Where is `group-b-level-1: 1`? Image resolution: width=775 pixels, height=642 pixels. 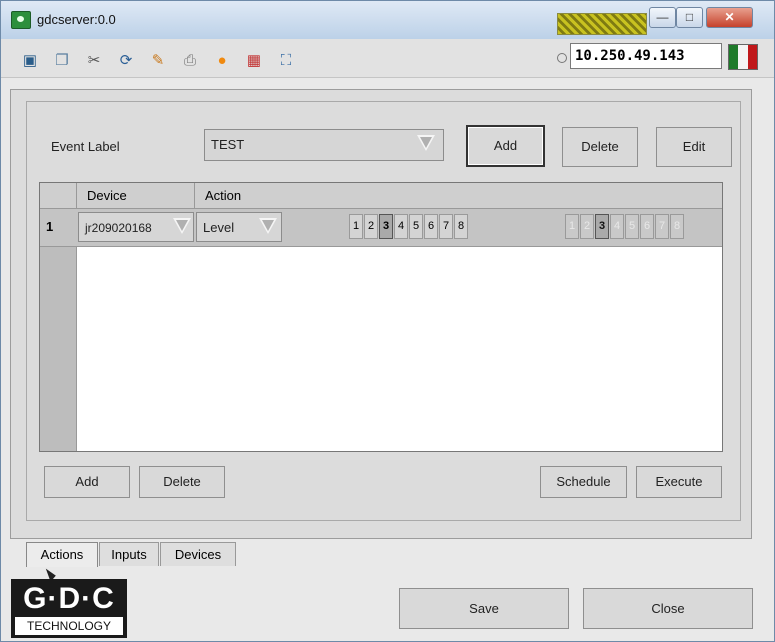
group-b-level-1: 1 is located at coordinates (572, 226).